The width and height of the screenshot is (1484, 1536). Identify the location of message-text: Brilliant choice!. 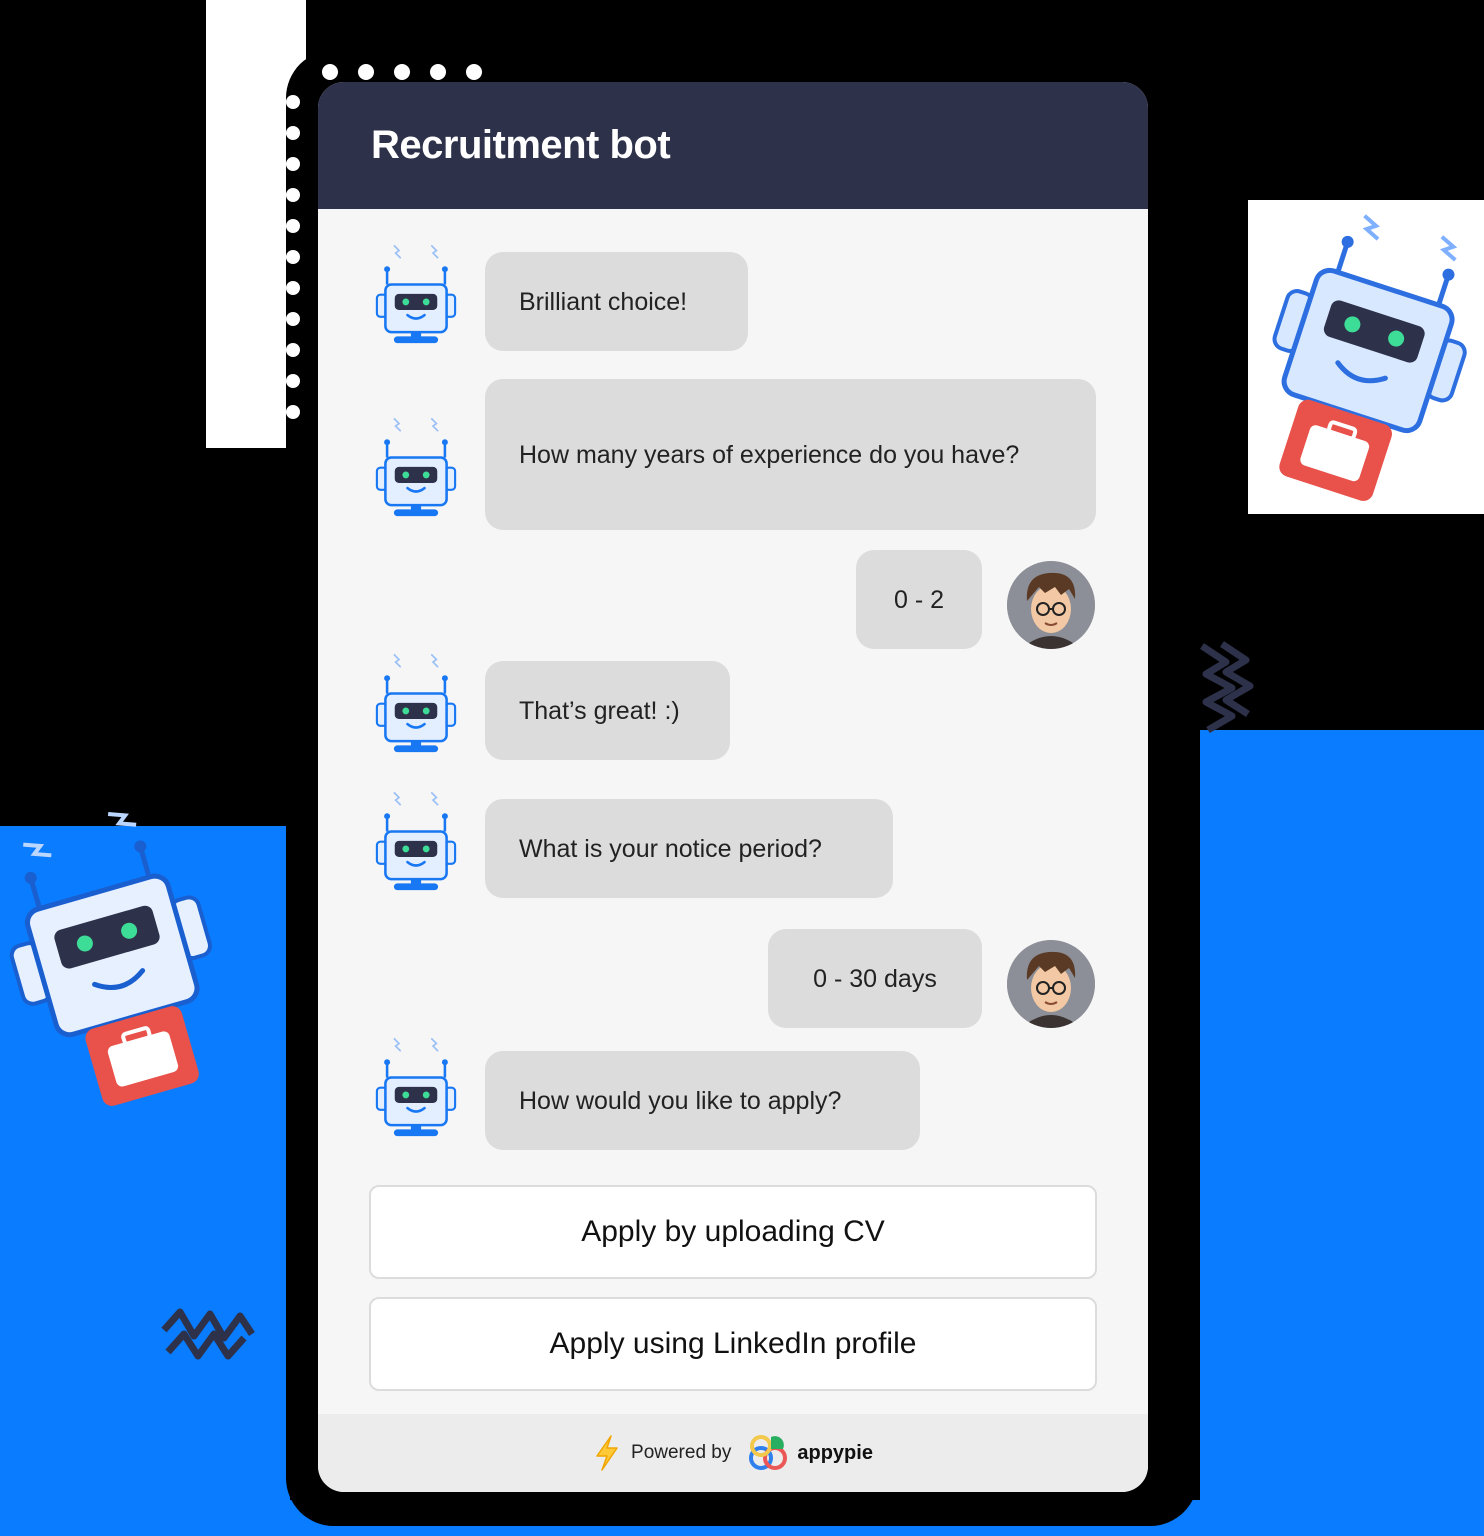
(603, 301).